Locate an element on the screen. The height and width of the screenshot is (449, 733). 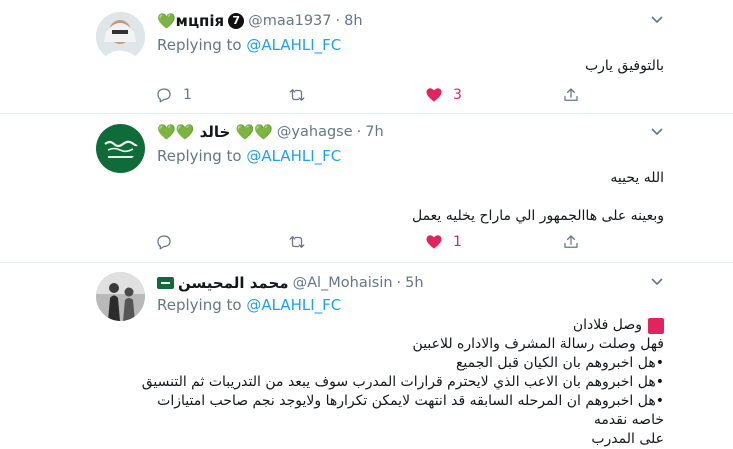
action-bar: 1 is located at coordinates (375, 242).